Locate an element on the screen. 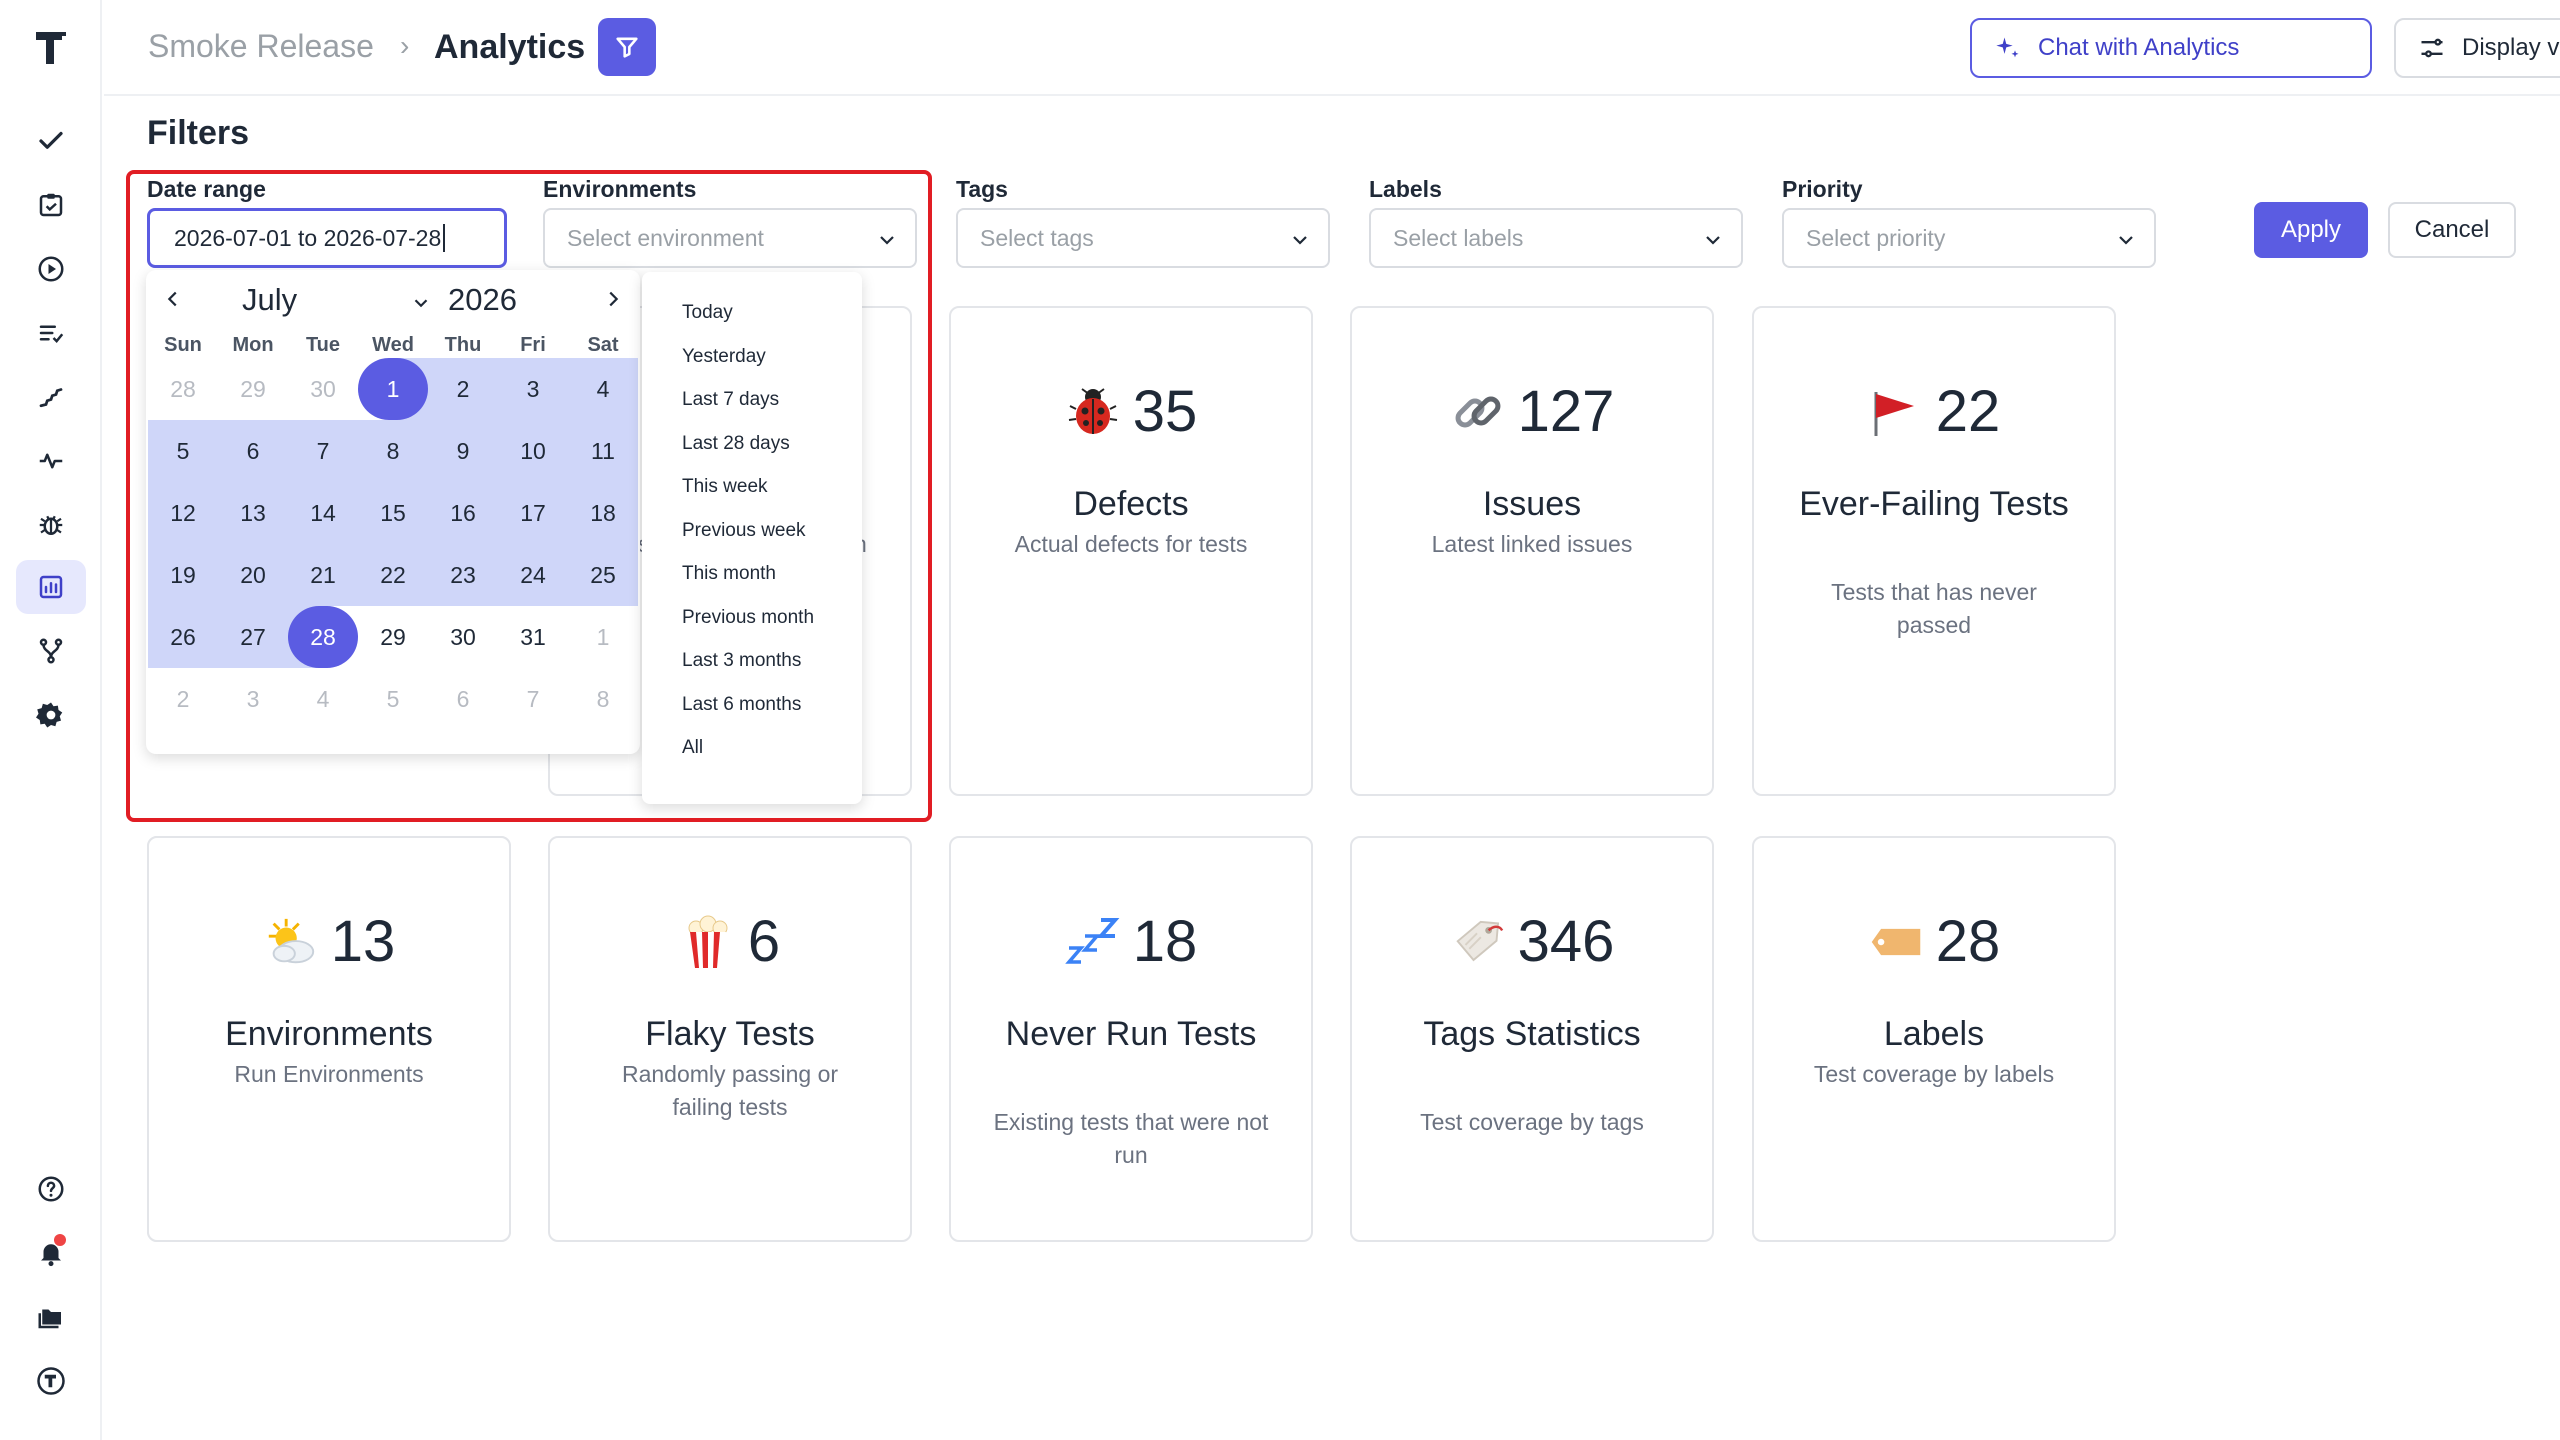 The width and height of the screenshot is (2560, 1440). priority-select: Select priority is located at coordinates (1969, 238).